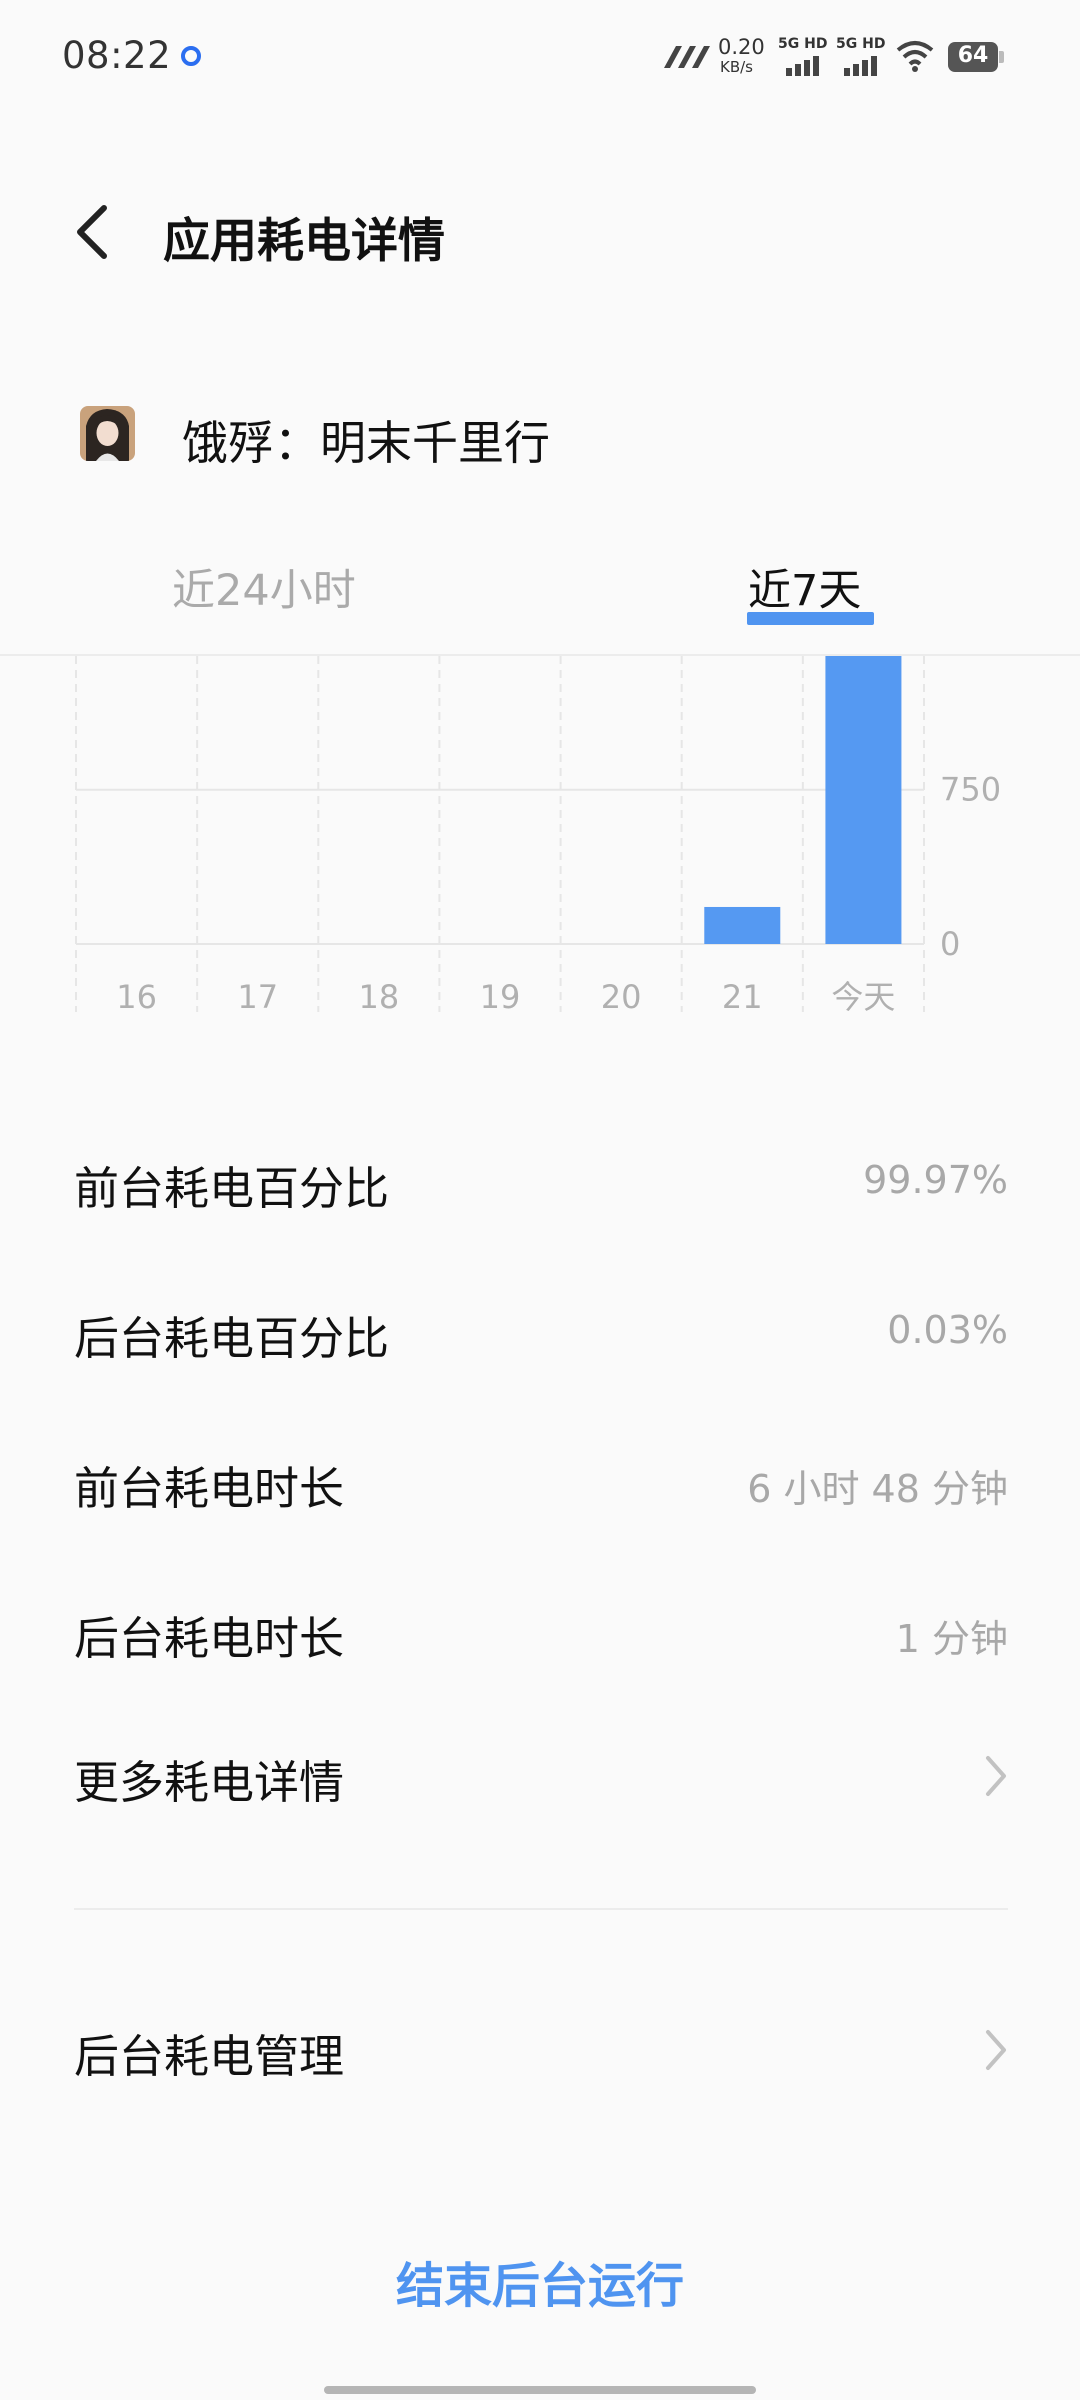 This screenshot has width=1080, height=2400. What do you see at coordinates (621, 997) in the screenshot?
I see `x-tick-label: 20` at bounding box center [621, 997].